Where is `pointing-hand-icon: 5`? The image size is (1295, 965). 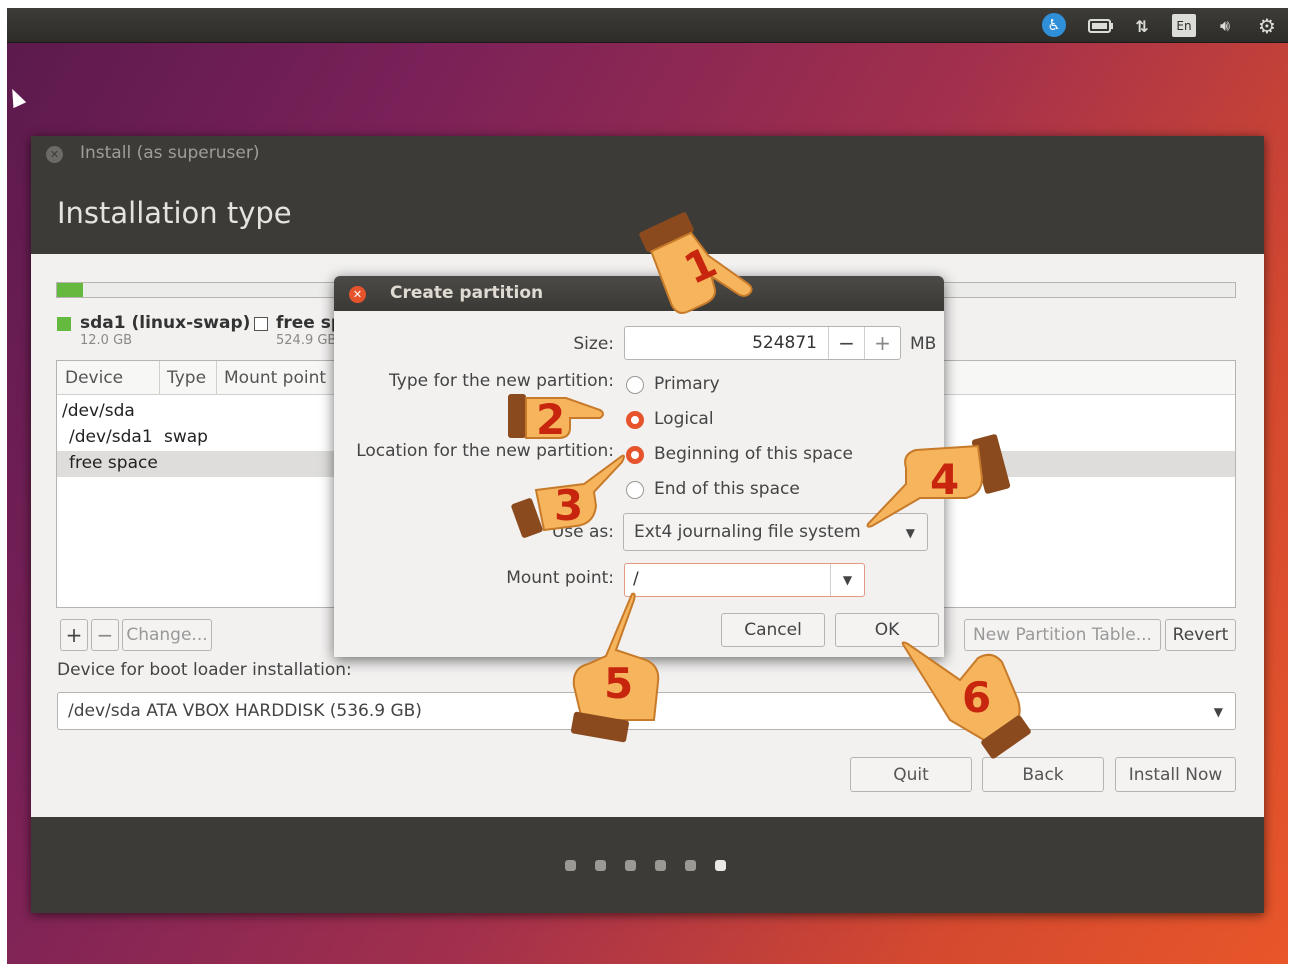 pointing-hand-icon: 5 is located at coordinates (616, 670).